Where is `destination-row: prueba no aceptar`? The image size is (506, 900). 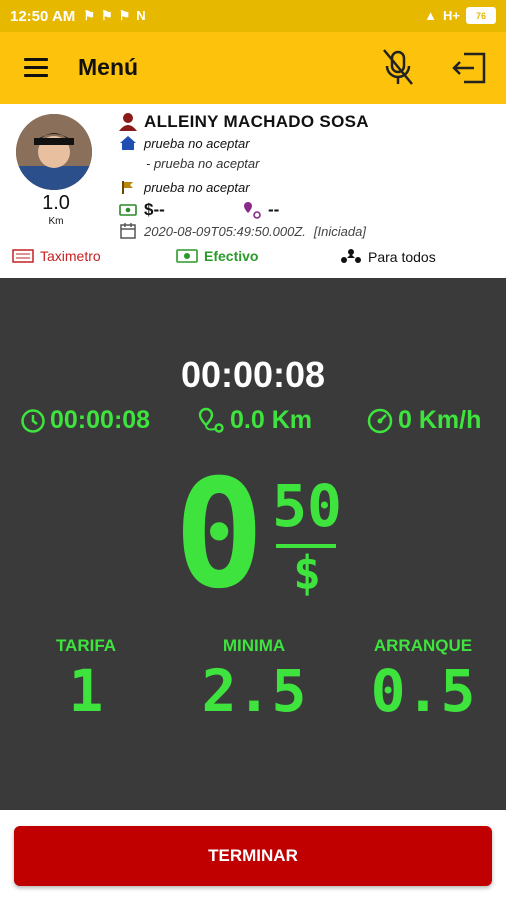
destination-row: prueba no aceptar is located at coordinates (184, 187).